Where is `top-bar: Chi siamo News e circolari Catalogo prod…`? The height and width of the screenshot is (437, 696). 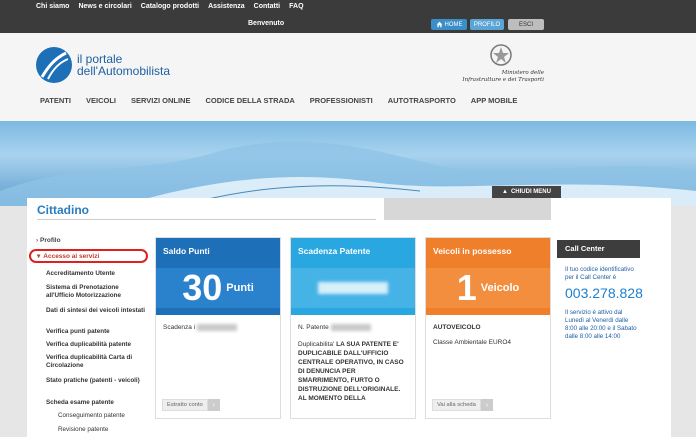
top-bar: Chi siamo News e circolari Catalogo prod… is located at coordinates (348, 16).